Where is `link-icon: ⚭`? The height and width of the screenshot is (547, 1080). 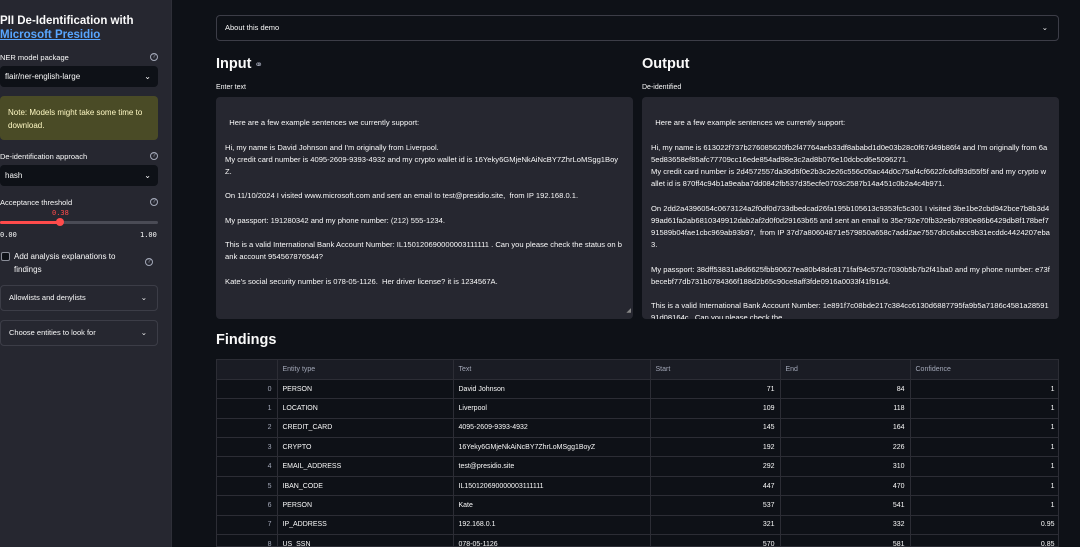 link-icon: ⚭ is located at coordinates (258, 65).